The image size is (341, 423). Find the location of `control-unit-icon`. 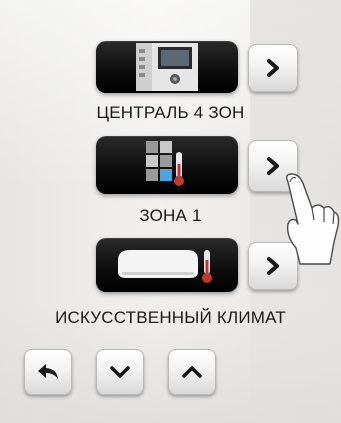

control-unit-icon is located at coordinates (167, 67).